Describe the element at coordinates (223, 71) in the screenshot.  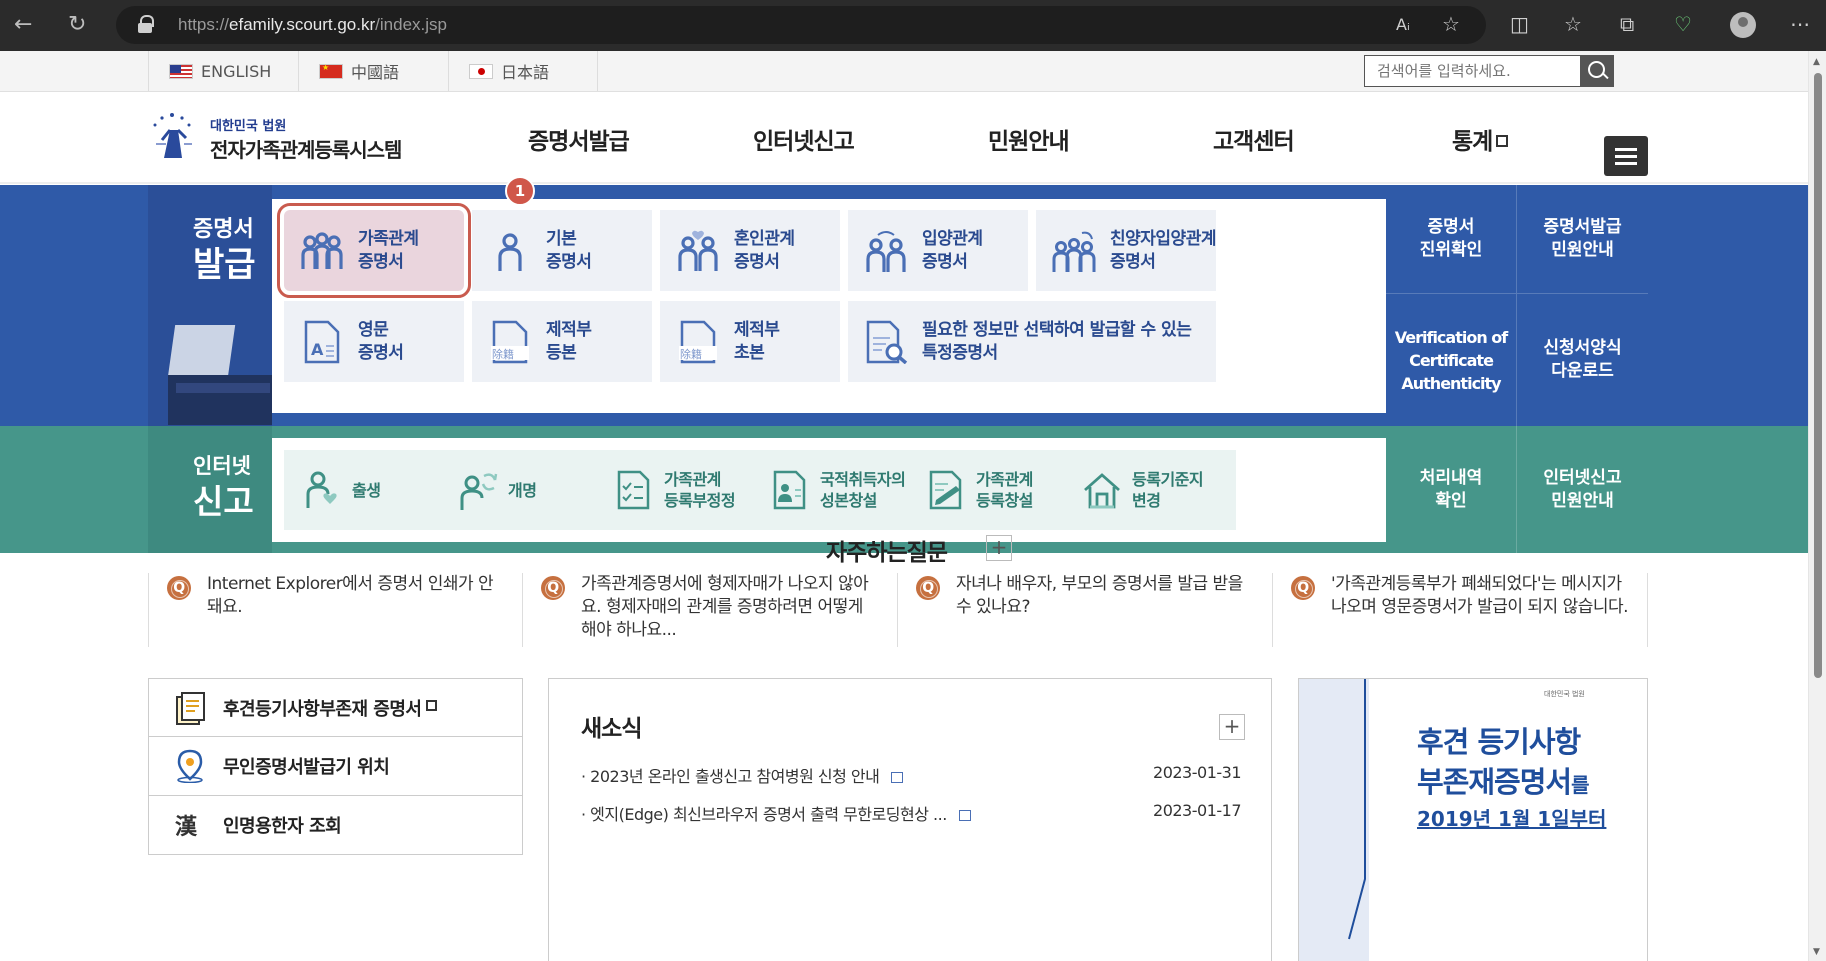
I see `lang-english: ENGLISH` at that location.